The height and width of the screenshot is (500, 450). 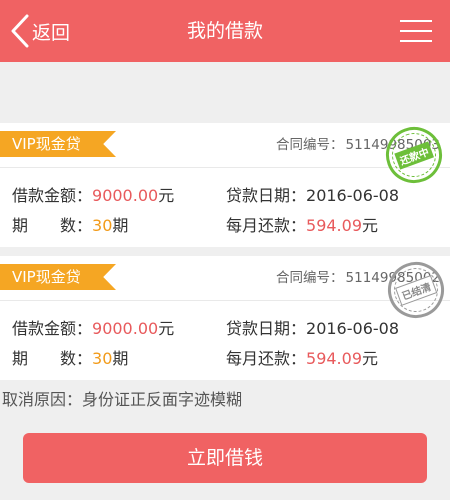 What do you see at coordinates (122, 399) in the screenshot?
I see `cancel-reason: 取消原因：身份证正反面字迹模糊` at bounding box center [122, 399].